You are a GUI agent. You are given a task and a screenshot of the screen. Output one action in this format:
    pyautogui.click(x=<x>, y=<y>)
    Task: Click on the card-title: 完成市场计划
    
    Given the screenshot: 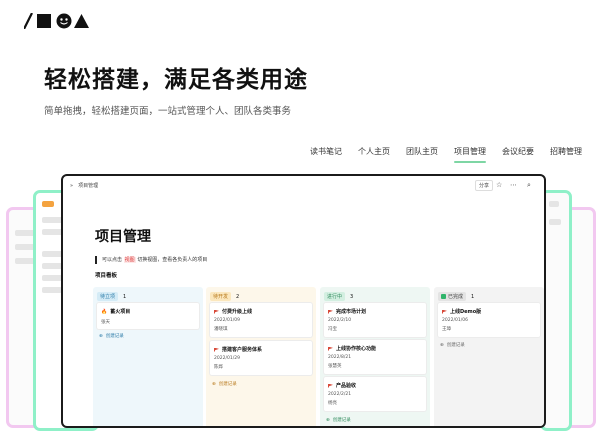 What is the action you would take?
    pyautogui.click(x=351, y=312)
    